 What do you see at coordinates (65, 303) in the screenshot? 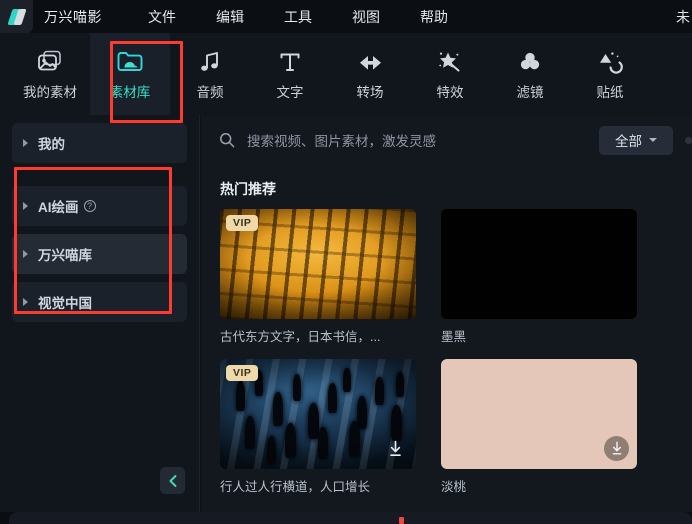
I see `sidebar-item-label: 视觉中国` at bounding box center [65, 303].